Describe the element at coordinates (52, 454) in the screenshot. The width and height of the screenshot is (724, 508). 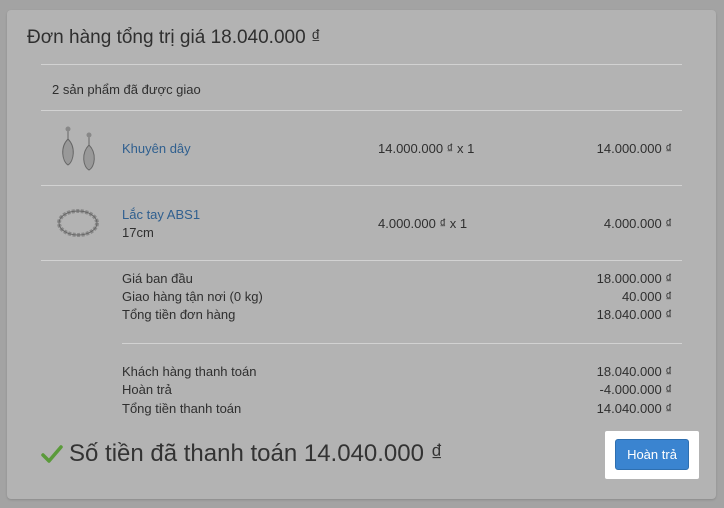
I see `checkmark-icon` at that location.